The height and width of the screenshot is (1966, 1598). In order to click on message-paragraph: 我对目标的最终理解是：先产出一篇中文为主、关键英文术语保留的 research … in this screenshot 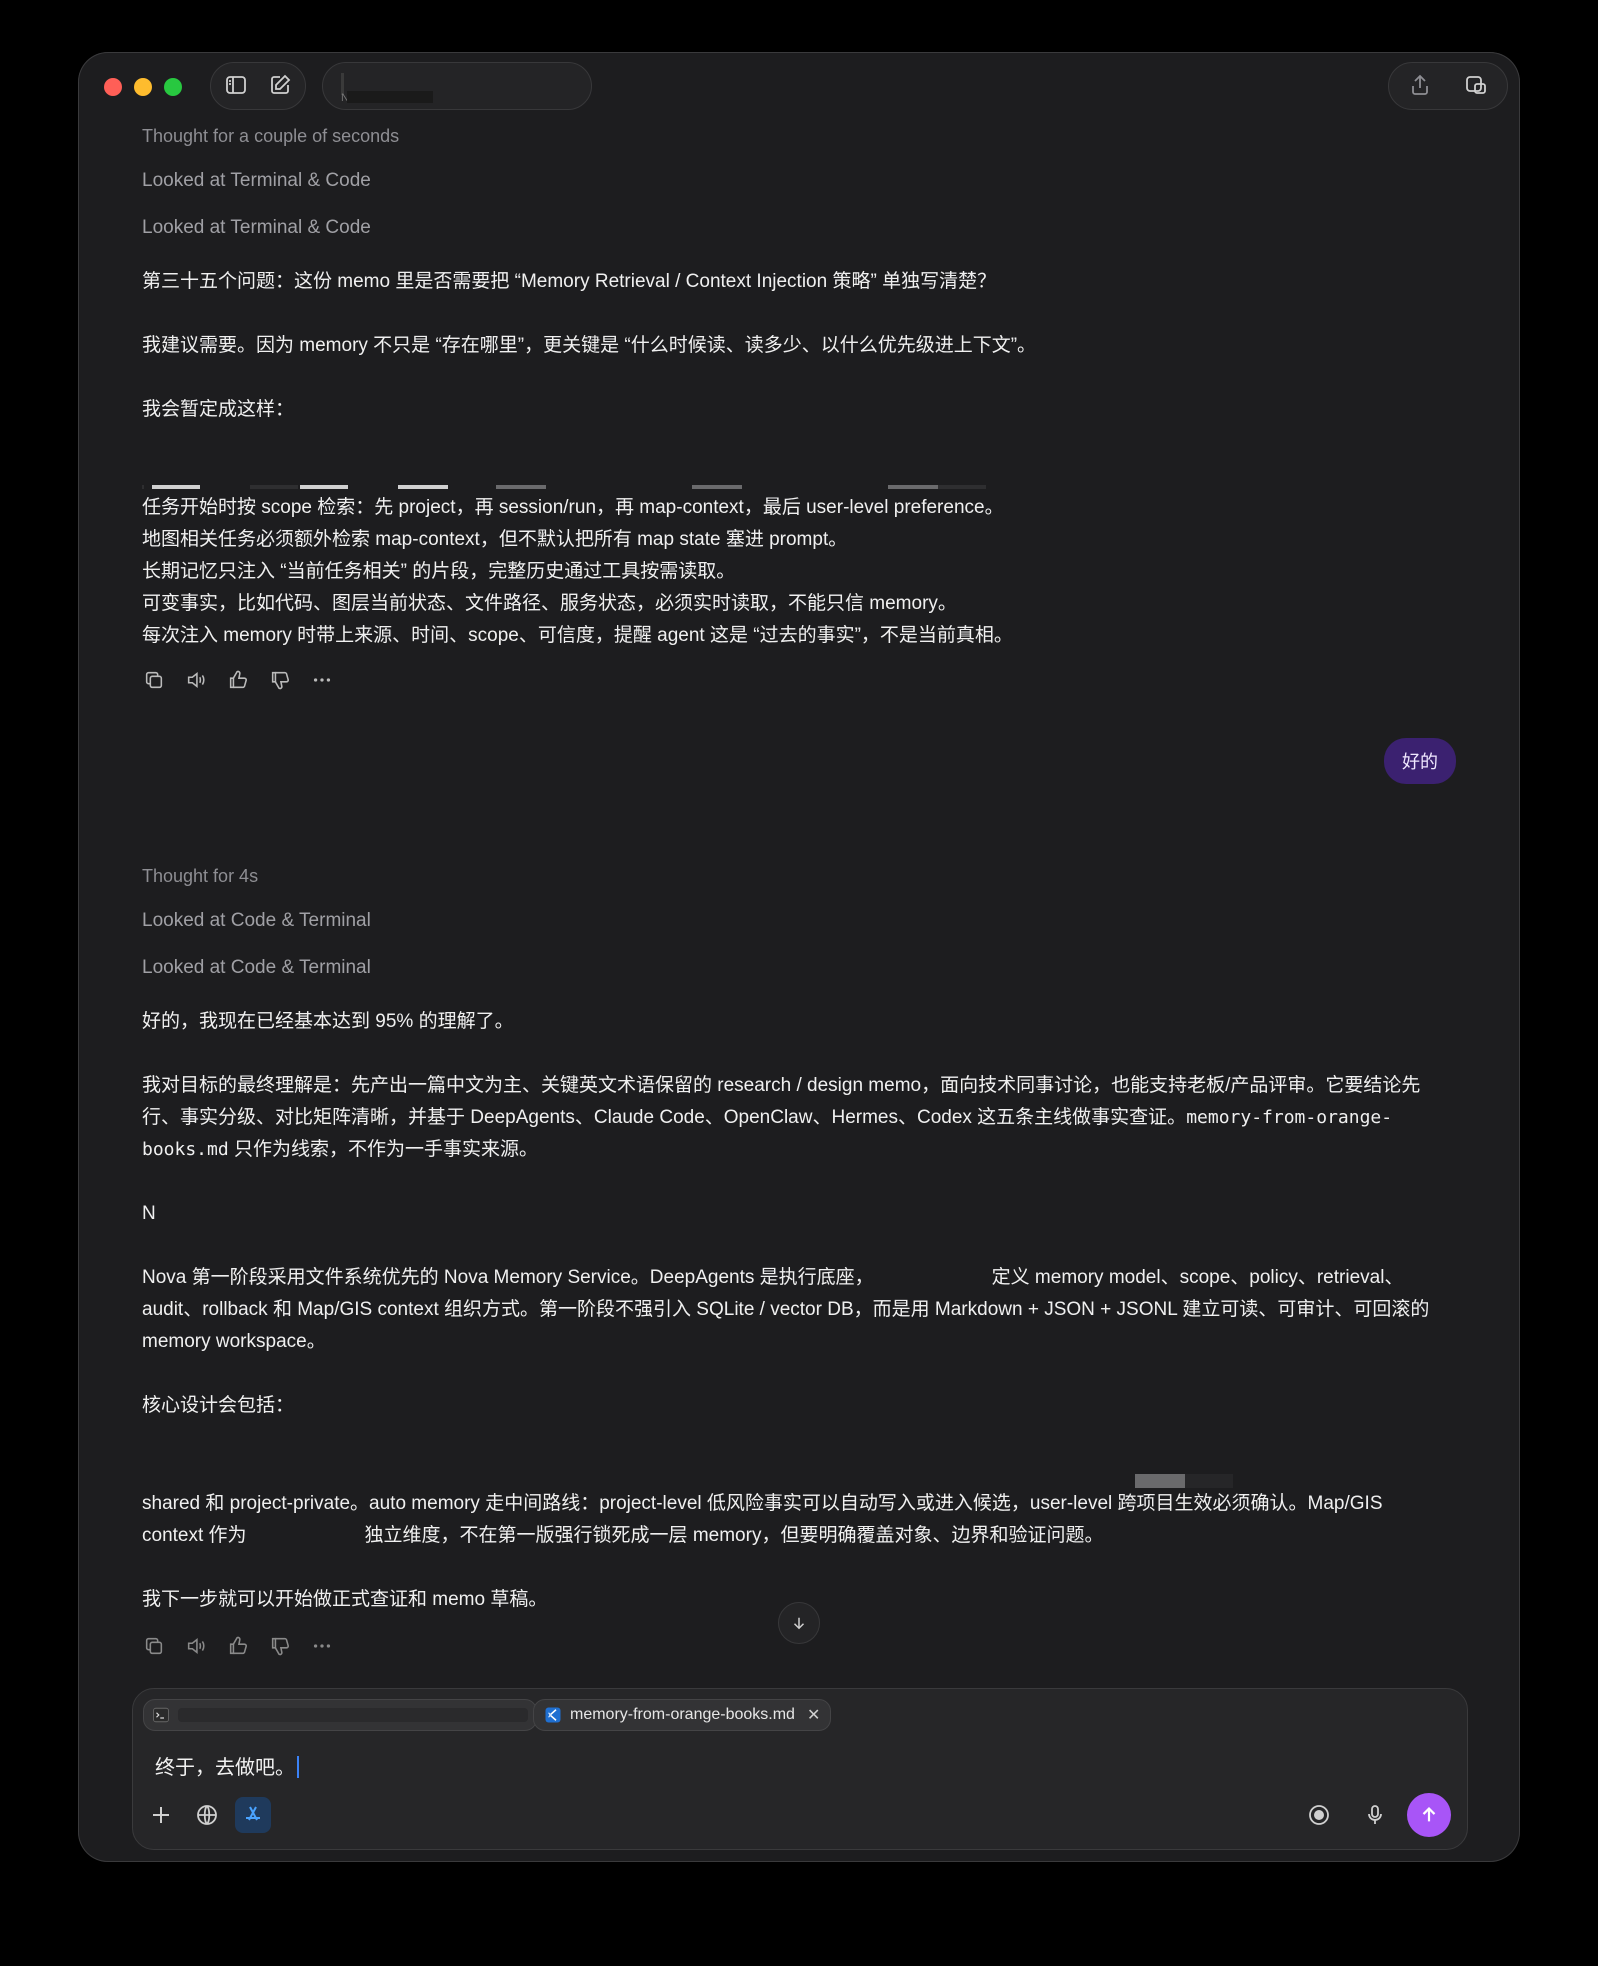, I will do `click(781, 1085)`.